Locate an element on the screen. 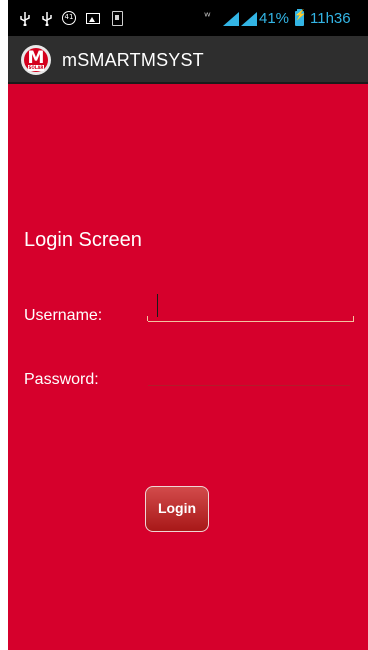 The height and width of the screenshot is (650, 368). gallery-icon is located at coordinates (93, 18).